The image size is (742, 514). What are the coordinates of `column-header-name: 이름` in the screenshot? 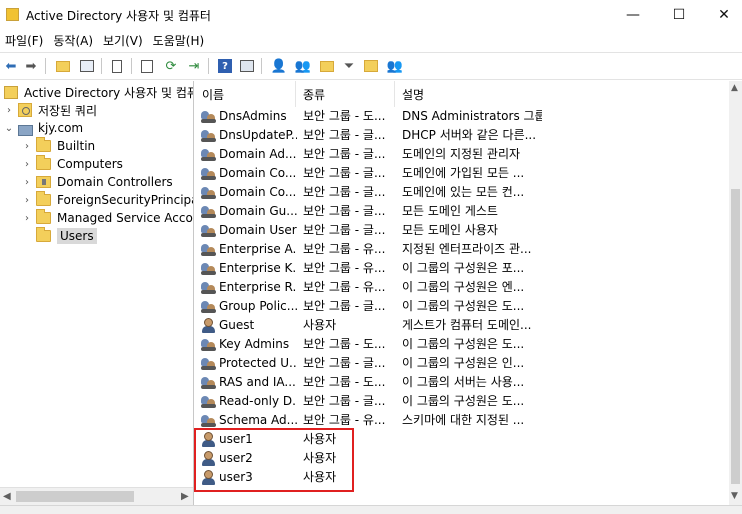 It's located at (246, 94).